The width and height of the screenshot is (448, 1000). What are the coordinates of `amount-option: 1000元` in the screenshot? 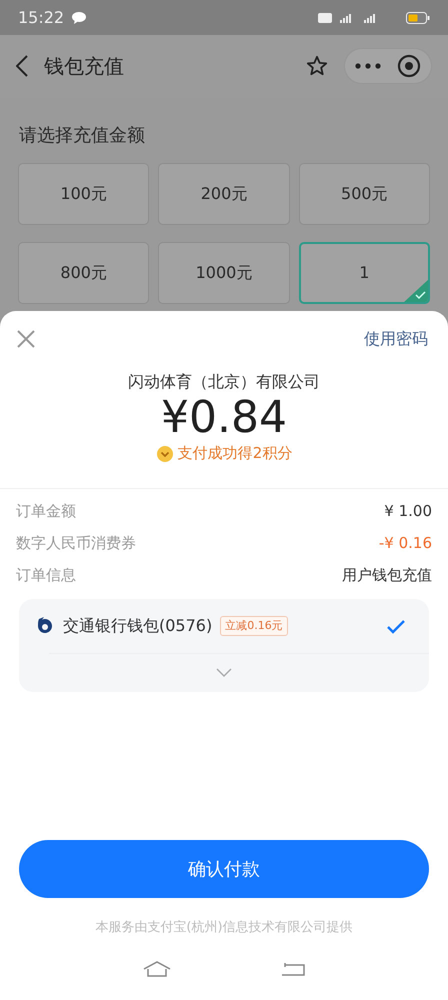 It's located at (224, 273).